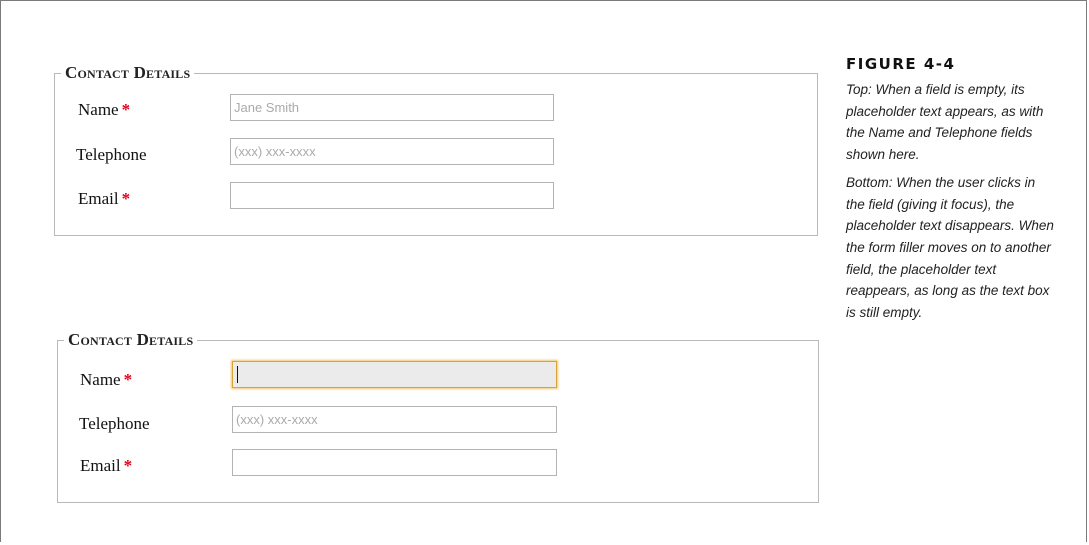 Image resolution: width=1089 pixels, height=545 pixels. Describe the element at coordinates (267, 107) in the screenshot. I see `name-placeholder: Jane Smith` at that location.